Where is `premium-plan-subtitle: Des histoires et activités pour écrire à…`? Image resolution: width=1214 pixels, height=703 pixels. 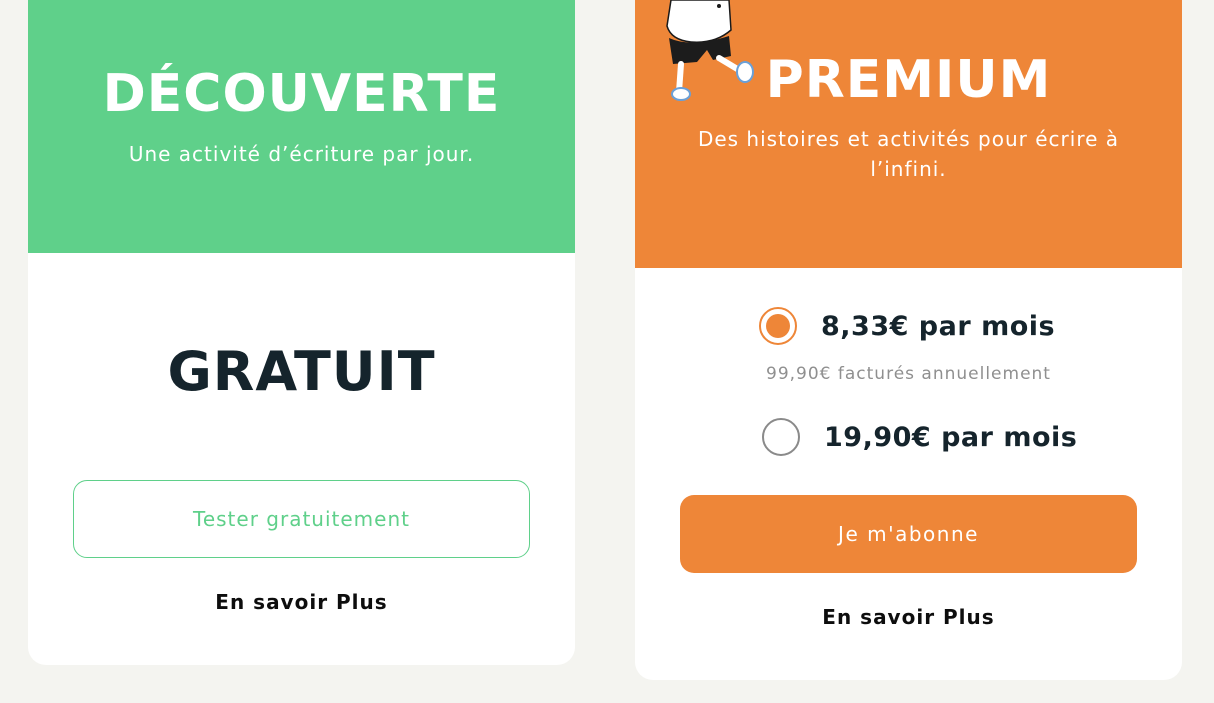
premium-plan-subtitle: Des histoires et activités pour écrire à… is located at coordinates (908, 154).